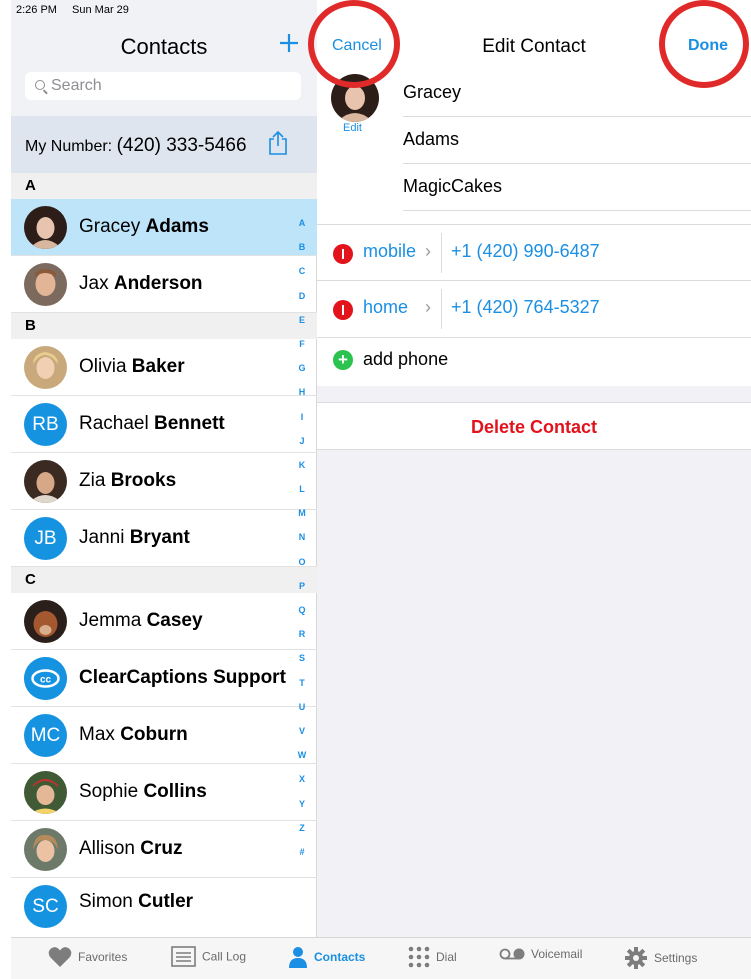 The height and width of the screenshot is (979, 751). Describe the element at coordinates (343, 360) in the screenshot. I see `add-icon: +` at that location.